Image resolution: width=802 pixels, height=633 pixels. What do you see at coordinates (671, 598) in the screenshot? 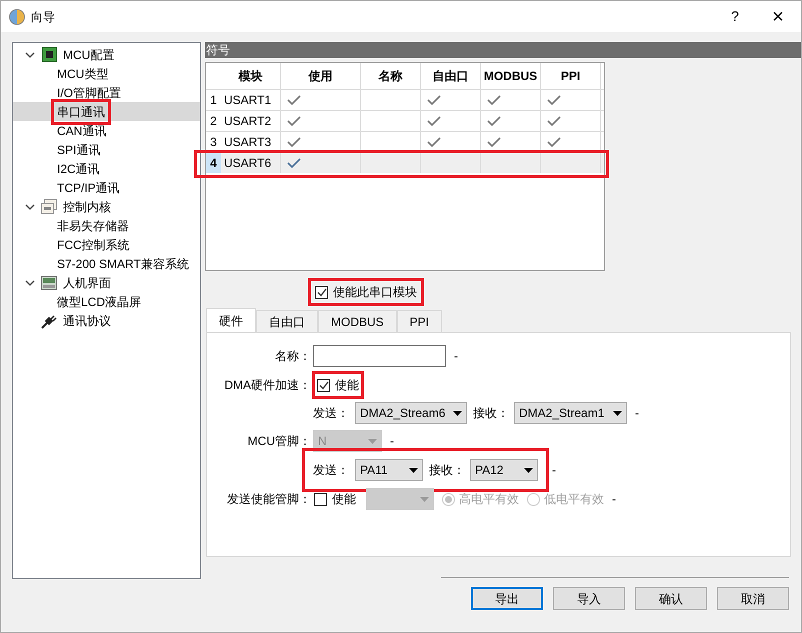
I see `dialog-button: 确认` at bounding box center [671, 598].